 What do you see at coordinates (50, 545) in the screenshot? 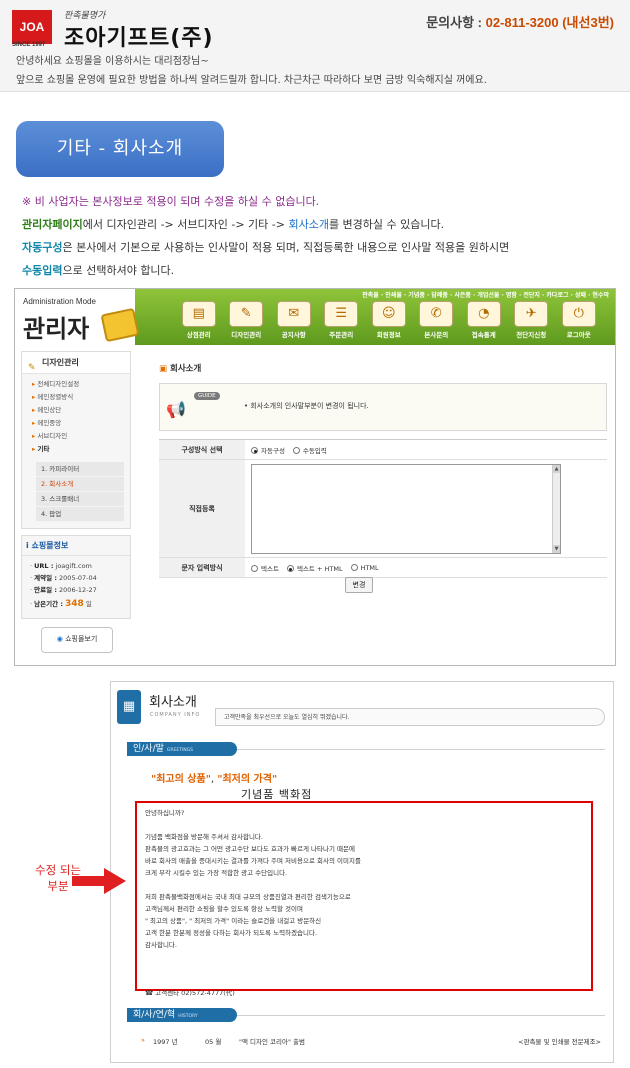
I see `mall-info-label: 쇼핑몰정보` at bounding box center [50, 545].